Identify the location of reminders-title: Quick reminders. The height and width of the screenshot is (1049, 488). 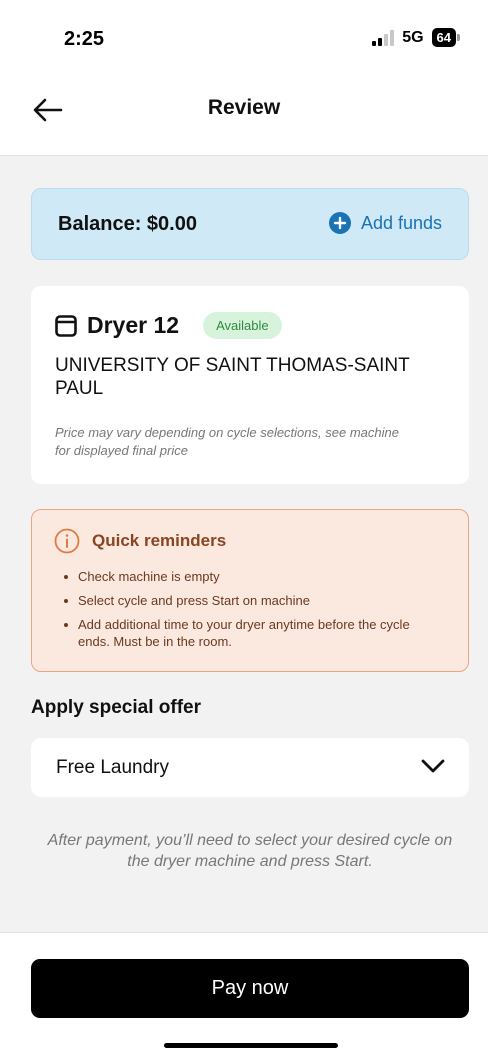
(159, 540).